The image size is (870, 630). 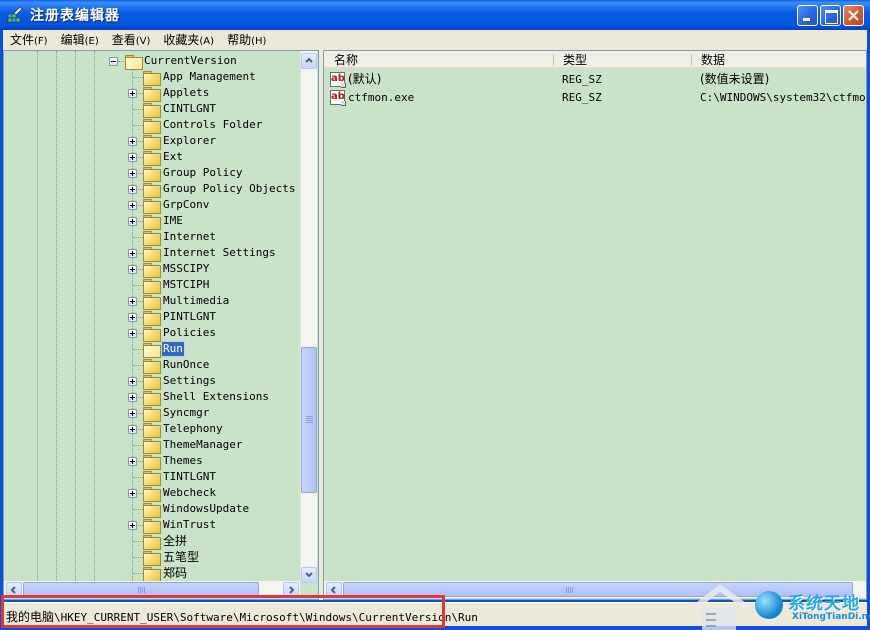 What do you see at coordinates (309, 61) in the screenshot?
I see `scroll-up-button` at bounding box center [309, 61].